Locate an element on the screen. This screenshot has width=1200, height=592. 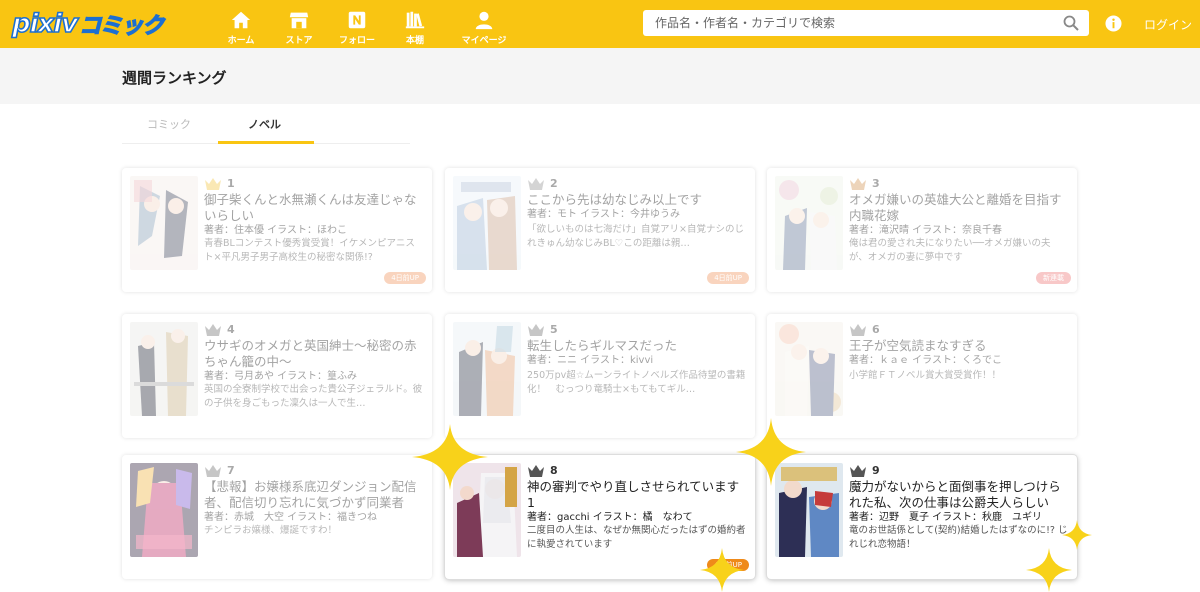
bookshelf-icon is located at coordinates (415, 20).